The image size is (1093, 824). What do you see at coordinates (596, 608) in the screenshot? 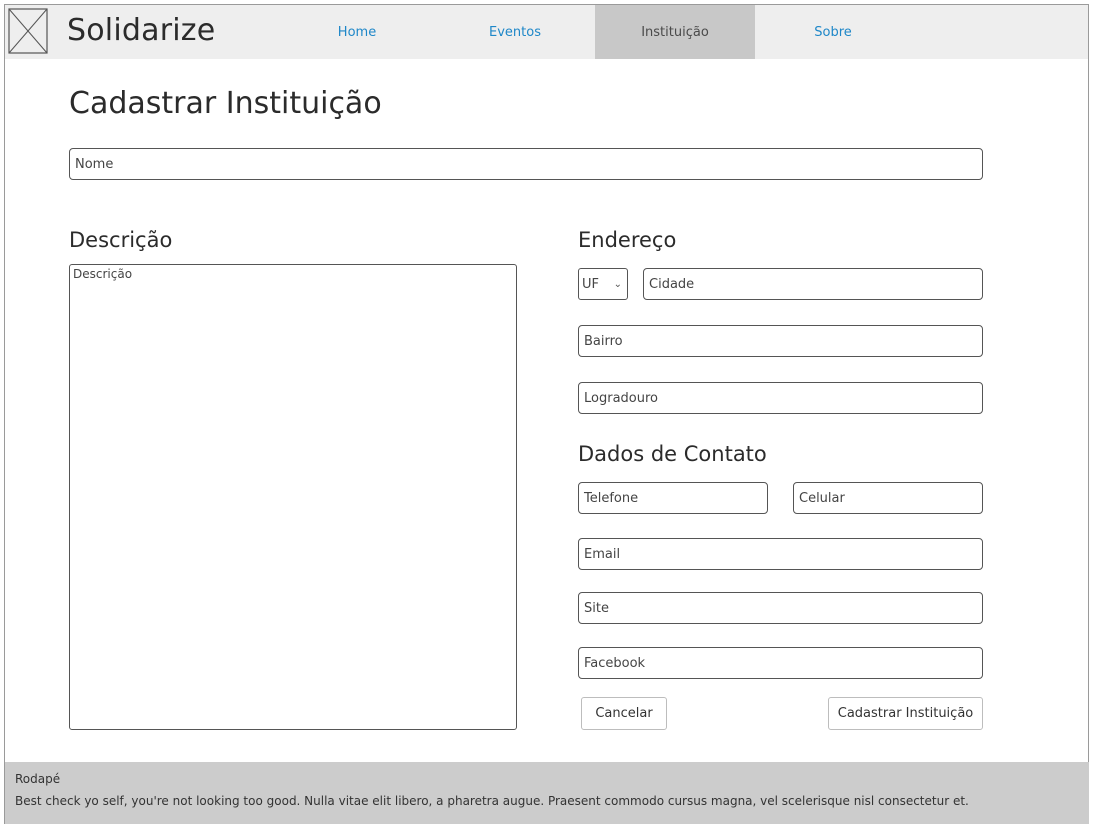
I see `site-placeholder: Site` at bounding box center [596, 608].